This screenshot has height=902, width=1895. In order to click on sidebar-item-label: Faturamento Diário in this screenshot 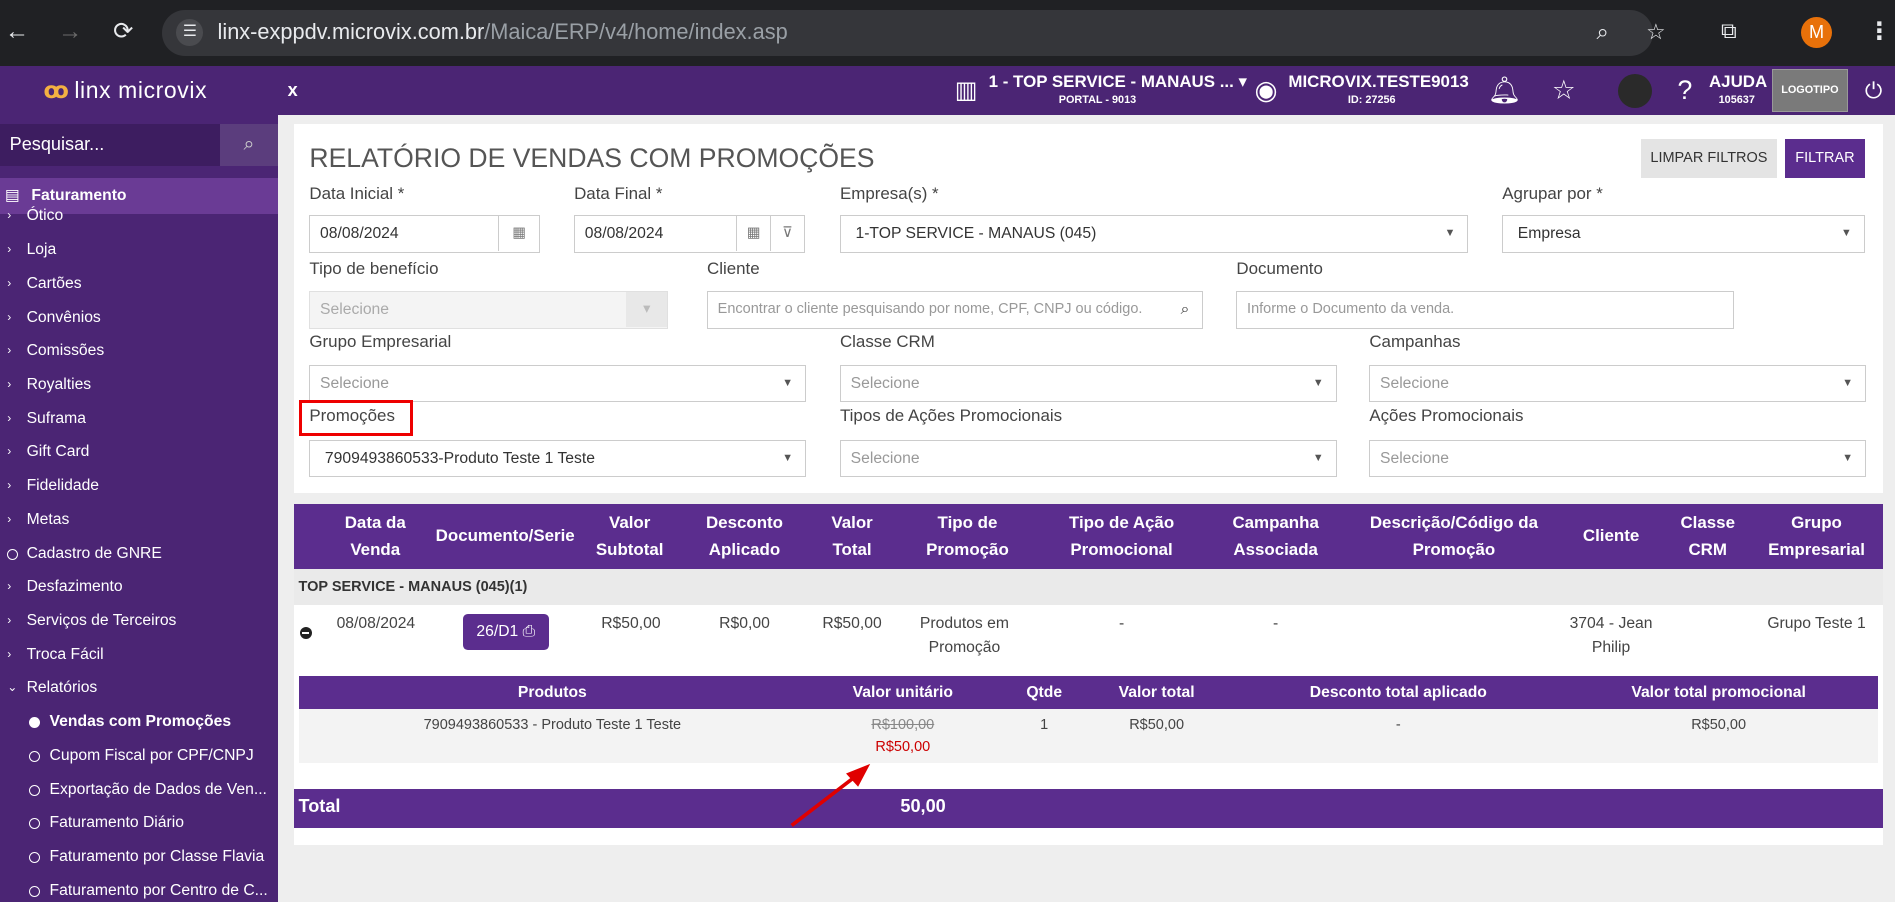, I will do `click(116, 823)`.